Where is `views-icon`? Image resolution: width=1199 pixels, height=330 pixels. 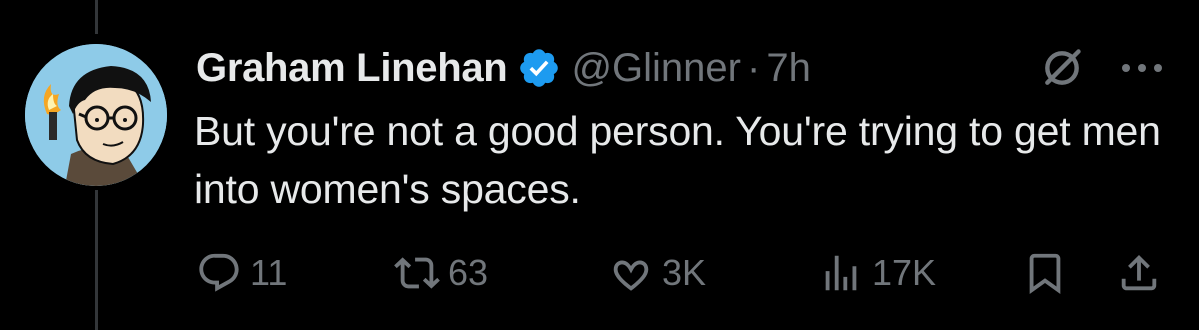 views-icon is located at coordinates (841, 273).